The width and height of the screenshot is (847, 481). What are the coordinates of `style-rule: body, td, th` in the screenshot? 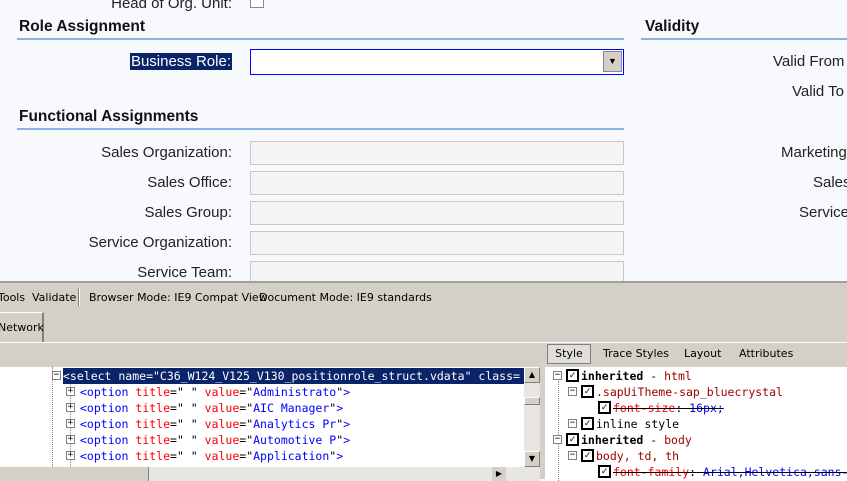 It's located at (637, 456).